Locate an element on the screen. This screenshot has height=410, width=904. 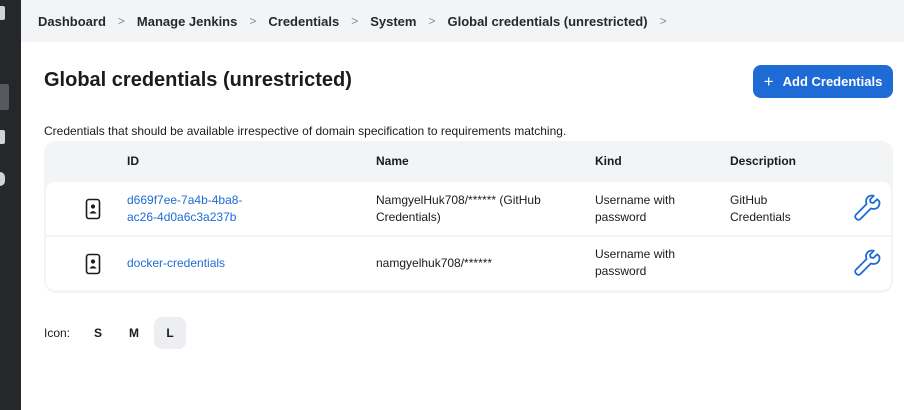
icon-size-small: S is located at coordinates (98, 333).